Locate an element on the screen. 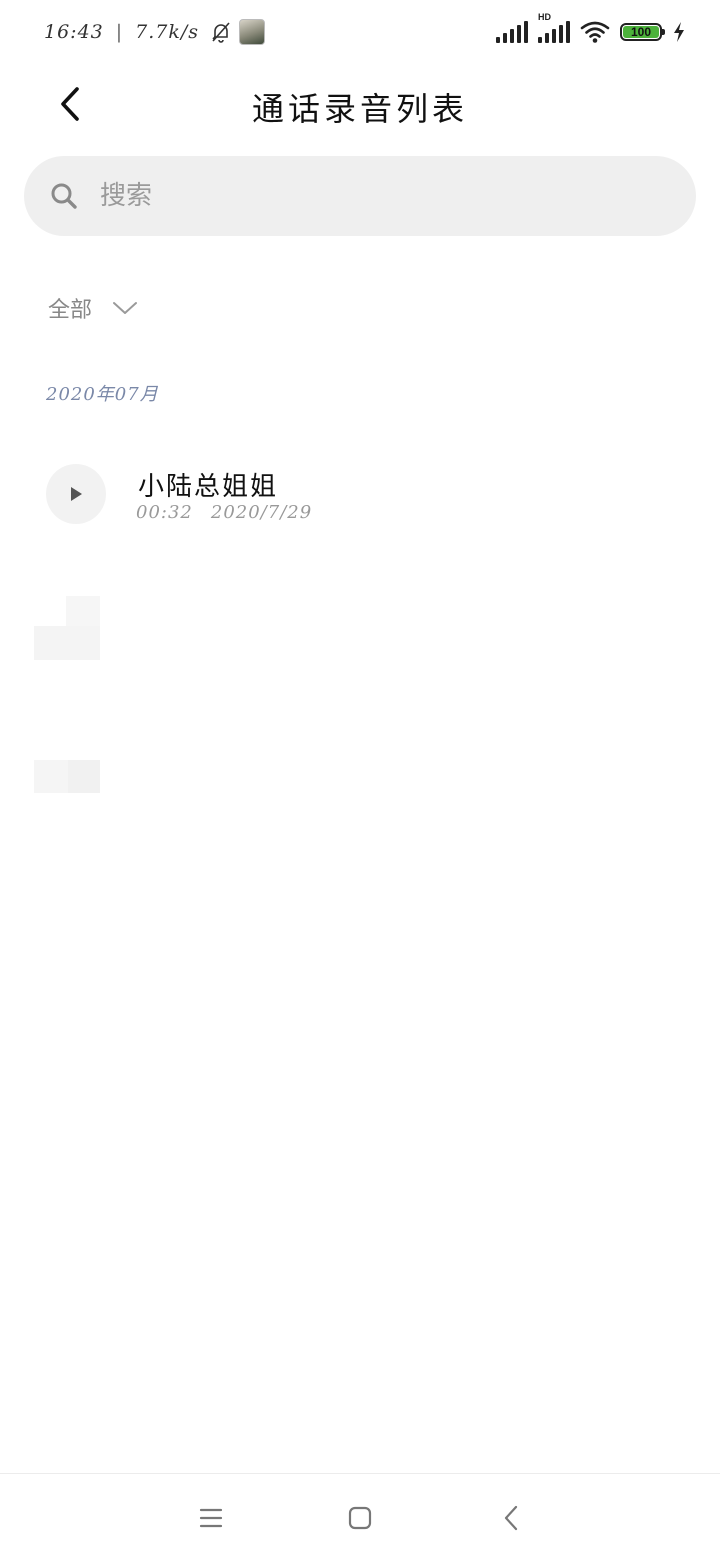  status-bar: 16:43 | 7.7k/s HD 100 is located at coordinates (360, 32).